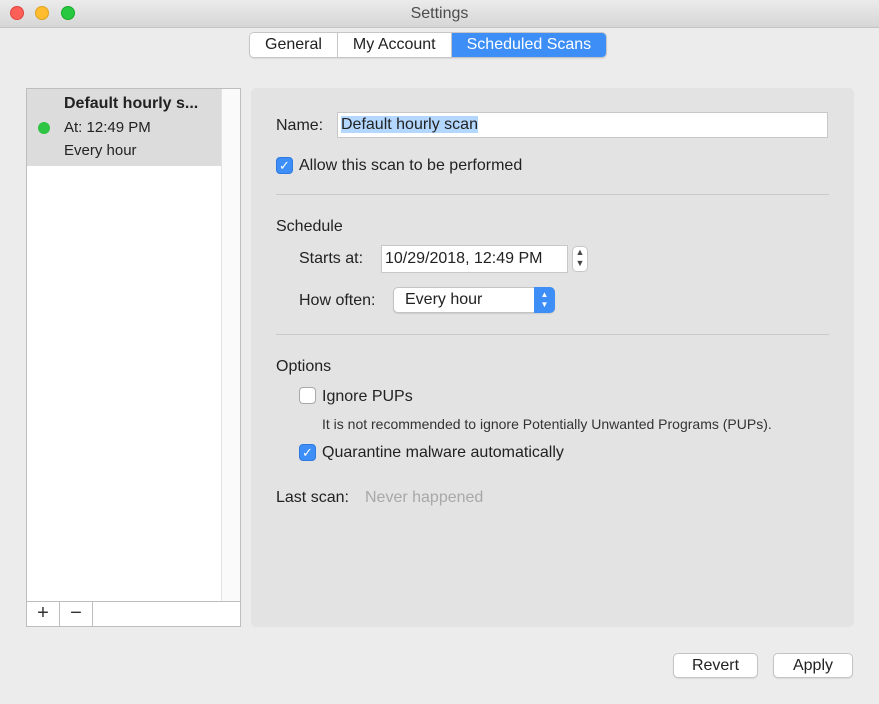 The width and height of the screenshot is (879, 704). I want to click on apply-button: Apply, so click(813, 665).